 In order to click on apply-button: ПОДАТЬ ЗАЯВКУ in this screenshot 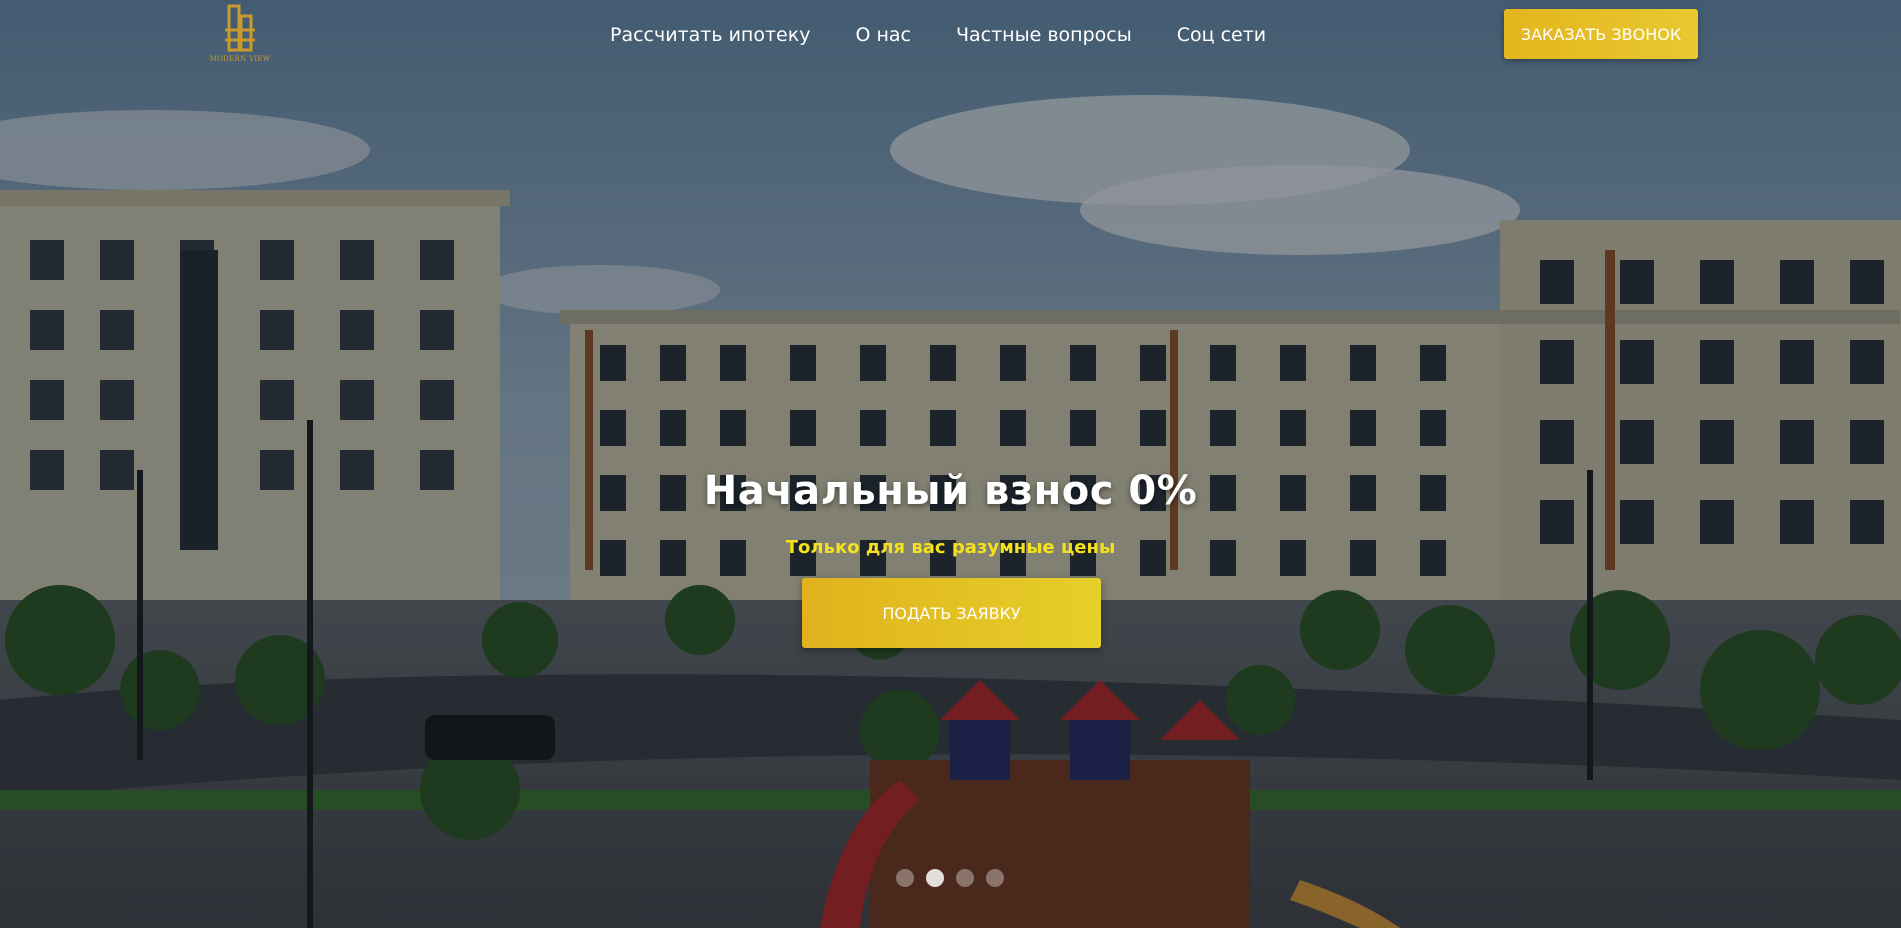, I will do `click(951, 613)`.